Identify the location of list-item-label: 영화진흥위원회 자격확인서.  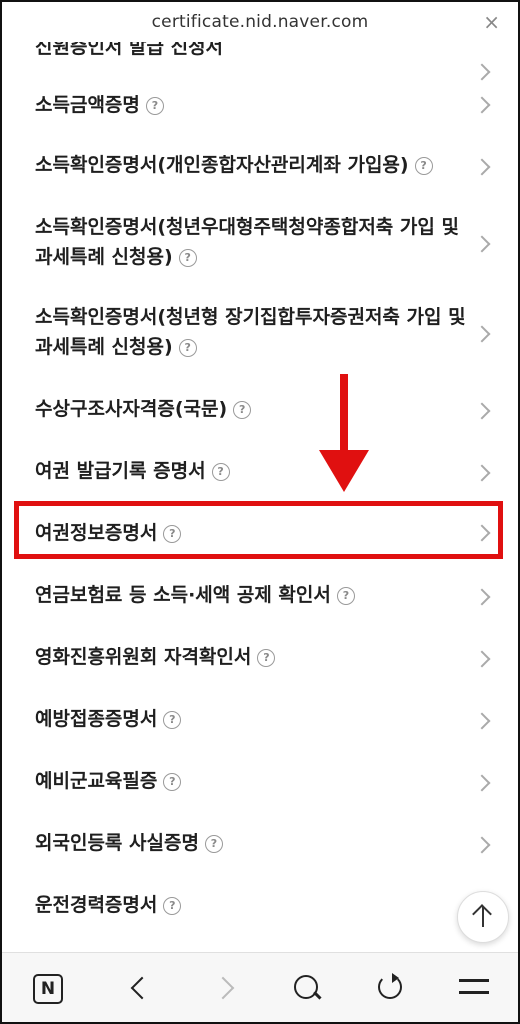
(143, 657).